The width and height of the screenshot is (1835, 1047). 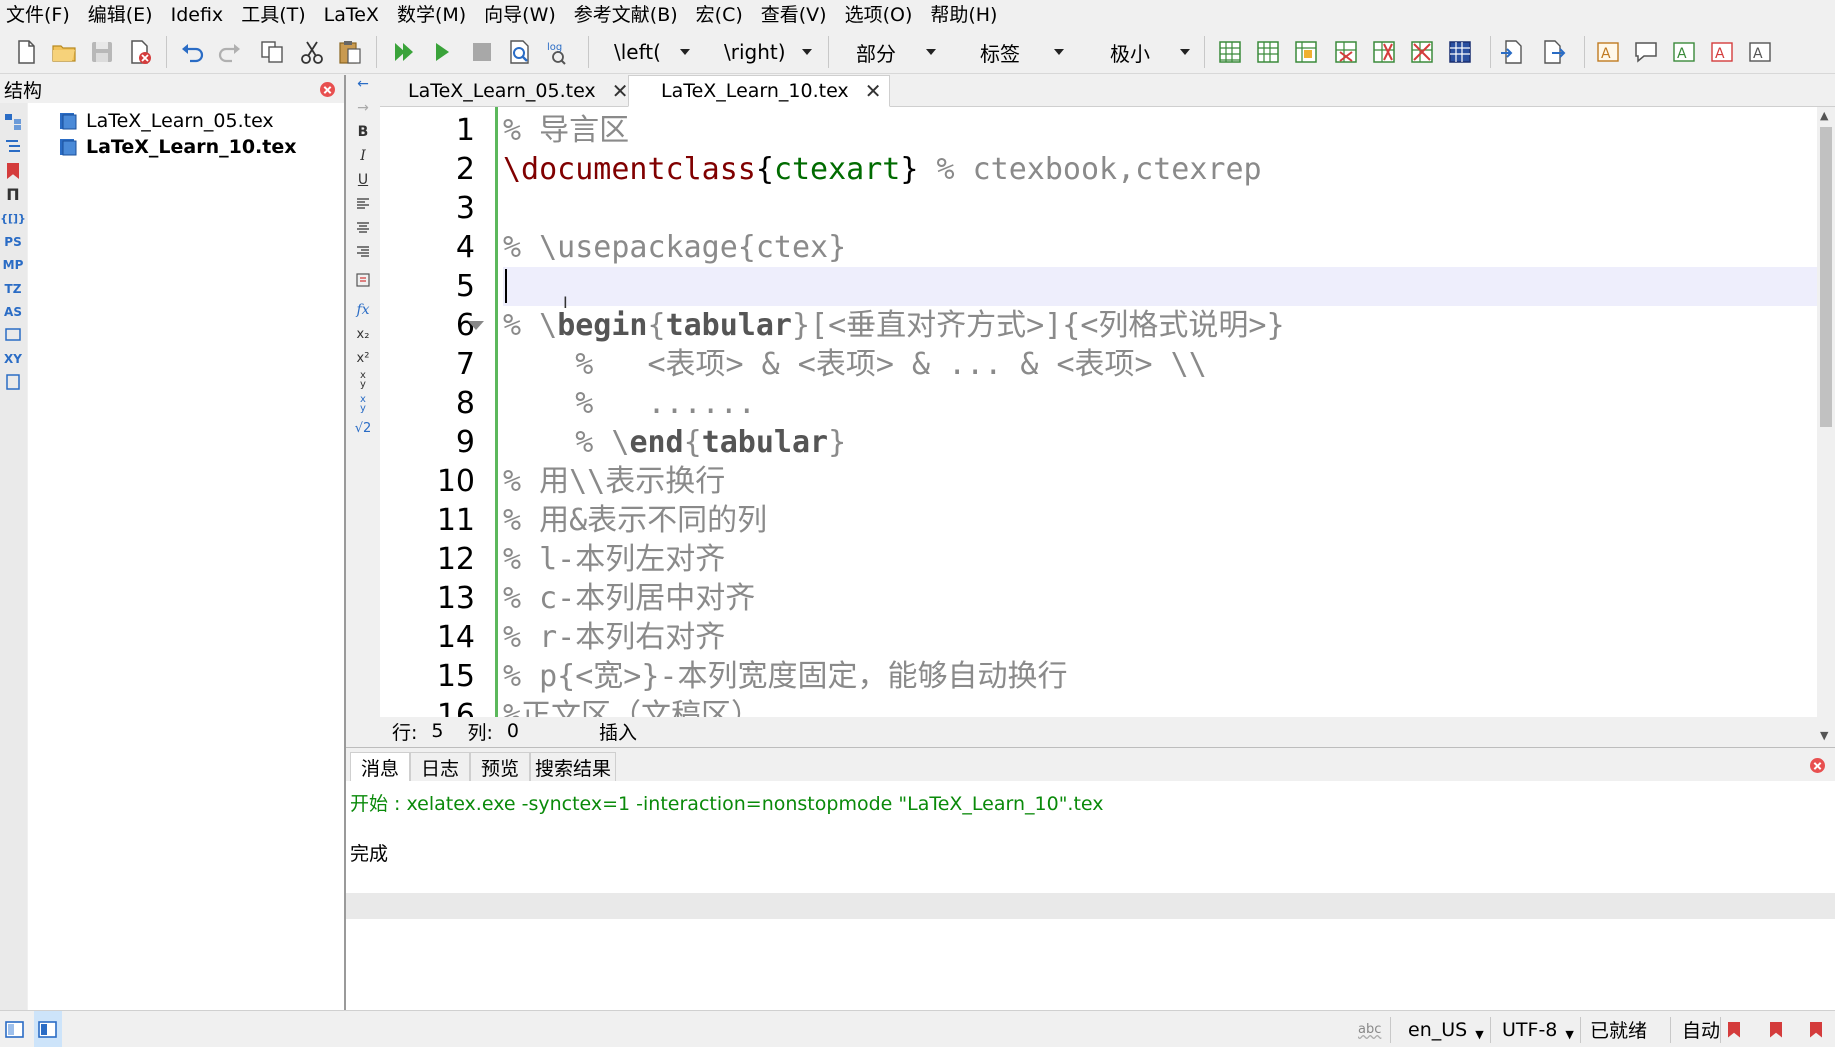 I want to click on align-right-icon, so click(x=363, y=252).